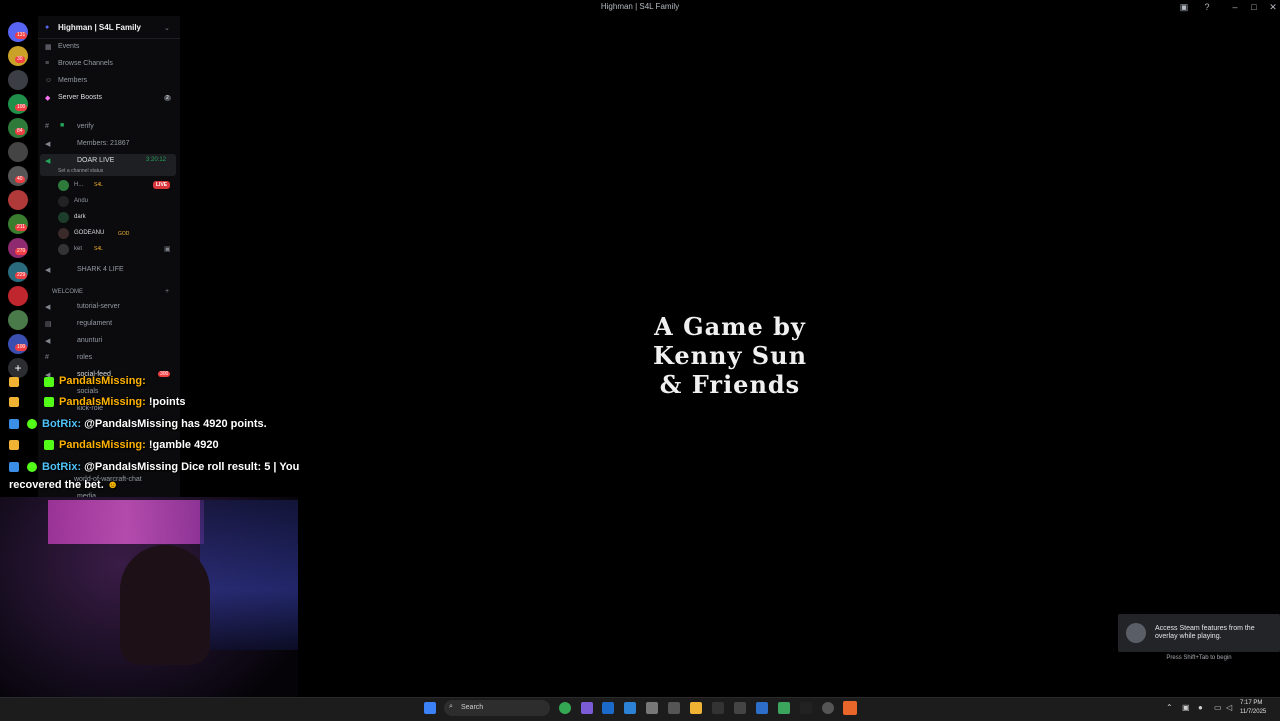 This screenshot has height=721, width=1280. I want to click on close-button: ✕, so click(1273, 7).